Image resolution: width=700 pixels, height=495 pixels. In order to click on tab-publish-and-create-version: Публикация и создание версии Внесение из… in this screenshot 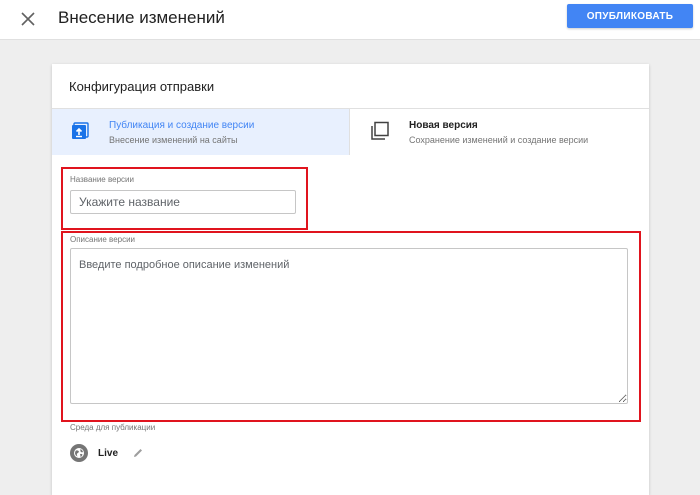, I will do `click(200, 132)`.